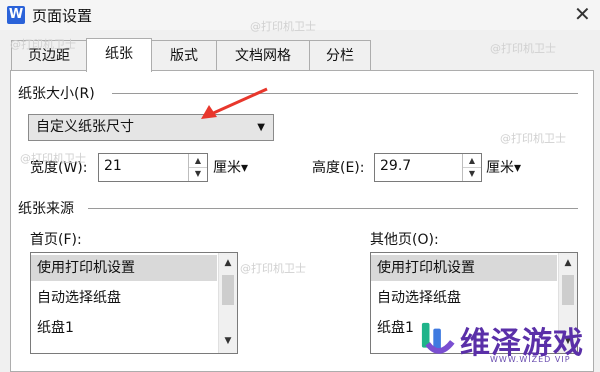  Describe the element at coordinates (234, 103) in the screenshot. I see `annotation-arrow` at that location.